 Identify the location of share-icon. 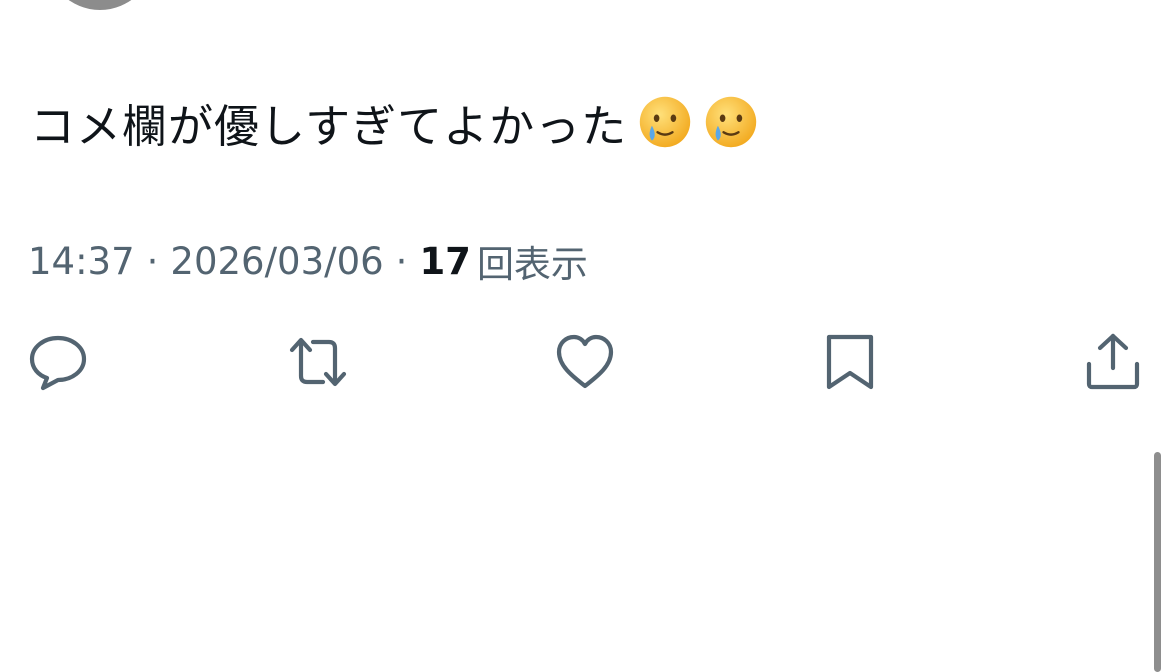
(1113, 361).